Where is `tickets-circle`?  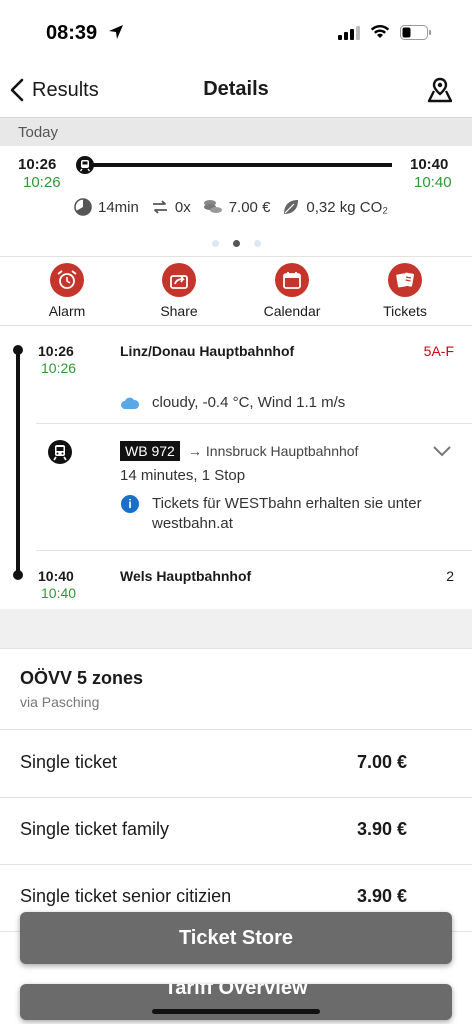
tickets-circle is located at coordinates (405, 280).